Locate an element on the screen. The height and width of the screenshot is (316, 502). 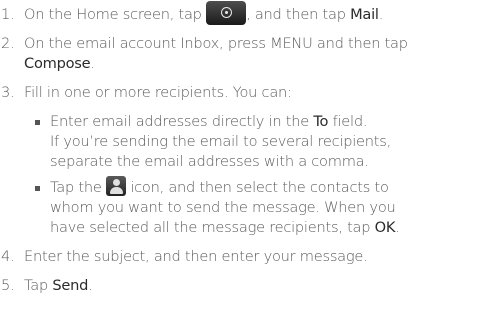
step-number: 4. is located at coordinates (8, 256).